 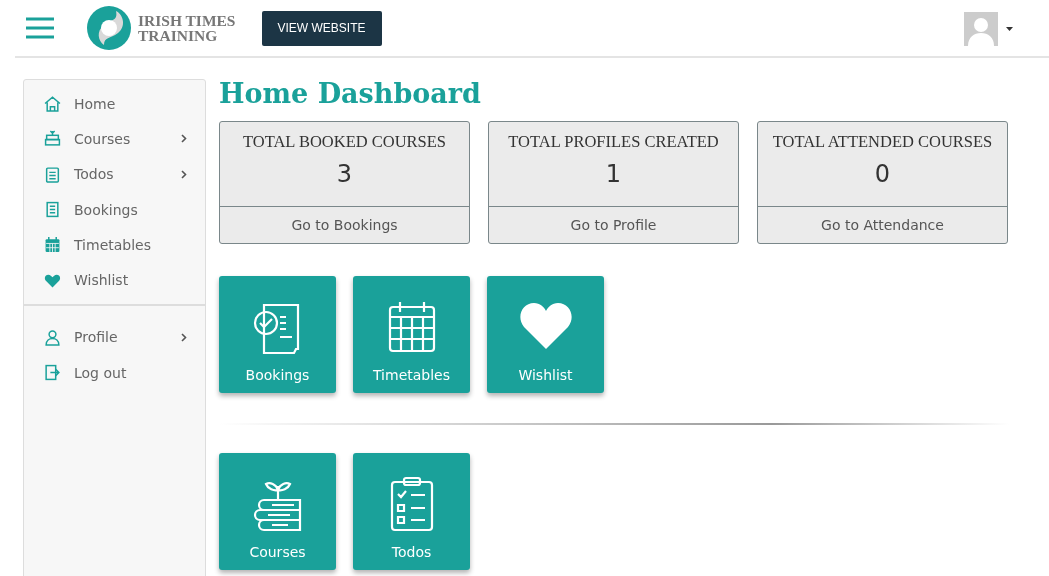 I want to click on sidebar-item: Todos, so click(x=114, y=174).